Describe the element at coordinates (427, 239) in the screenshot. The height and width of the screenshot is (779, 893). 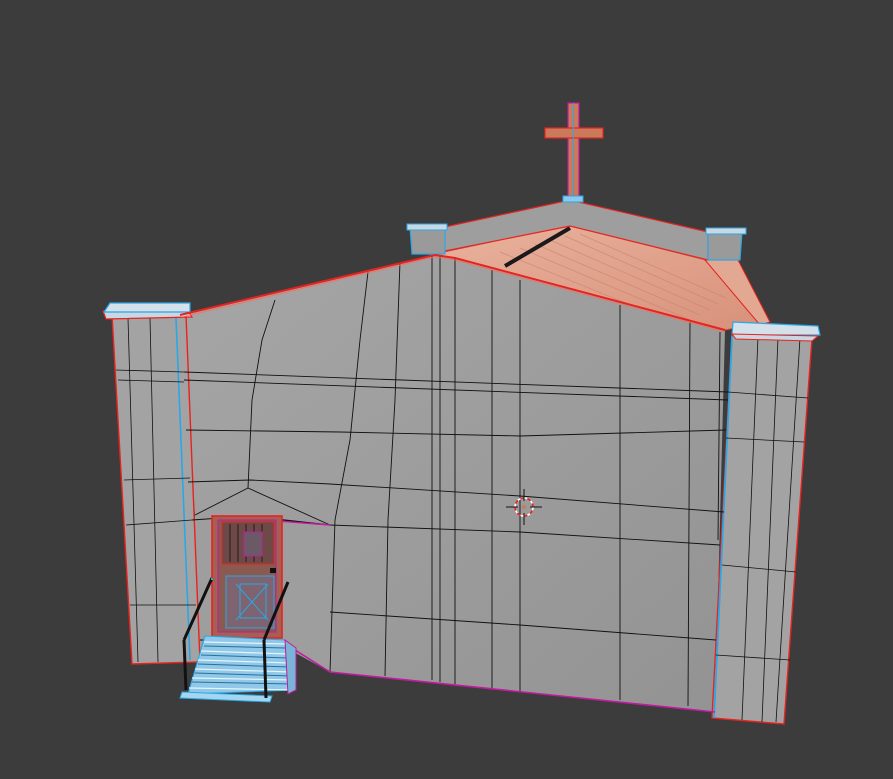
I see `back-left-pillar-cap` at that location.